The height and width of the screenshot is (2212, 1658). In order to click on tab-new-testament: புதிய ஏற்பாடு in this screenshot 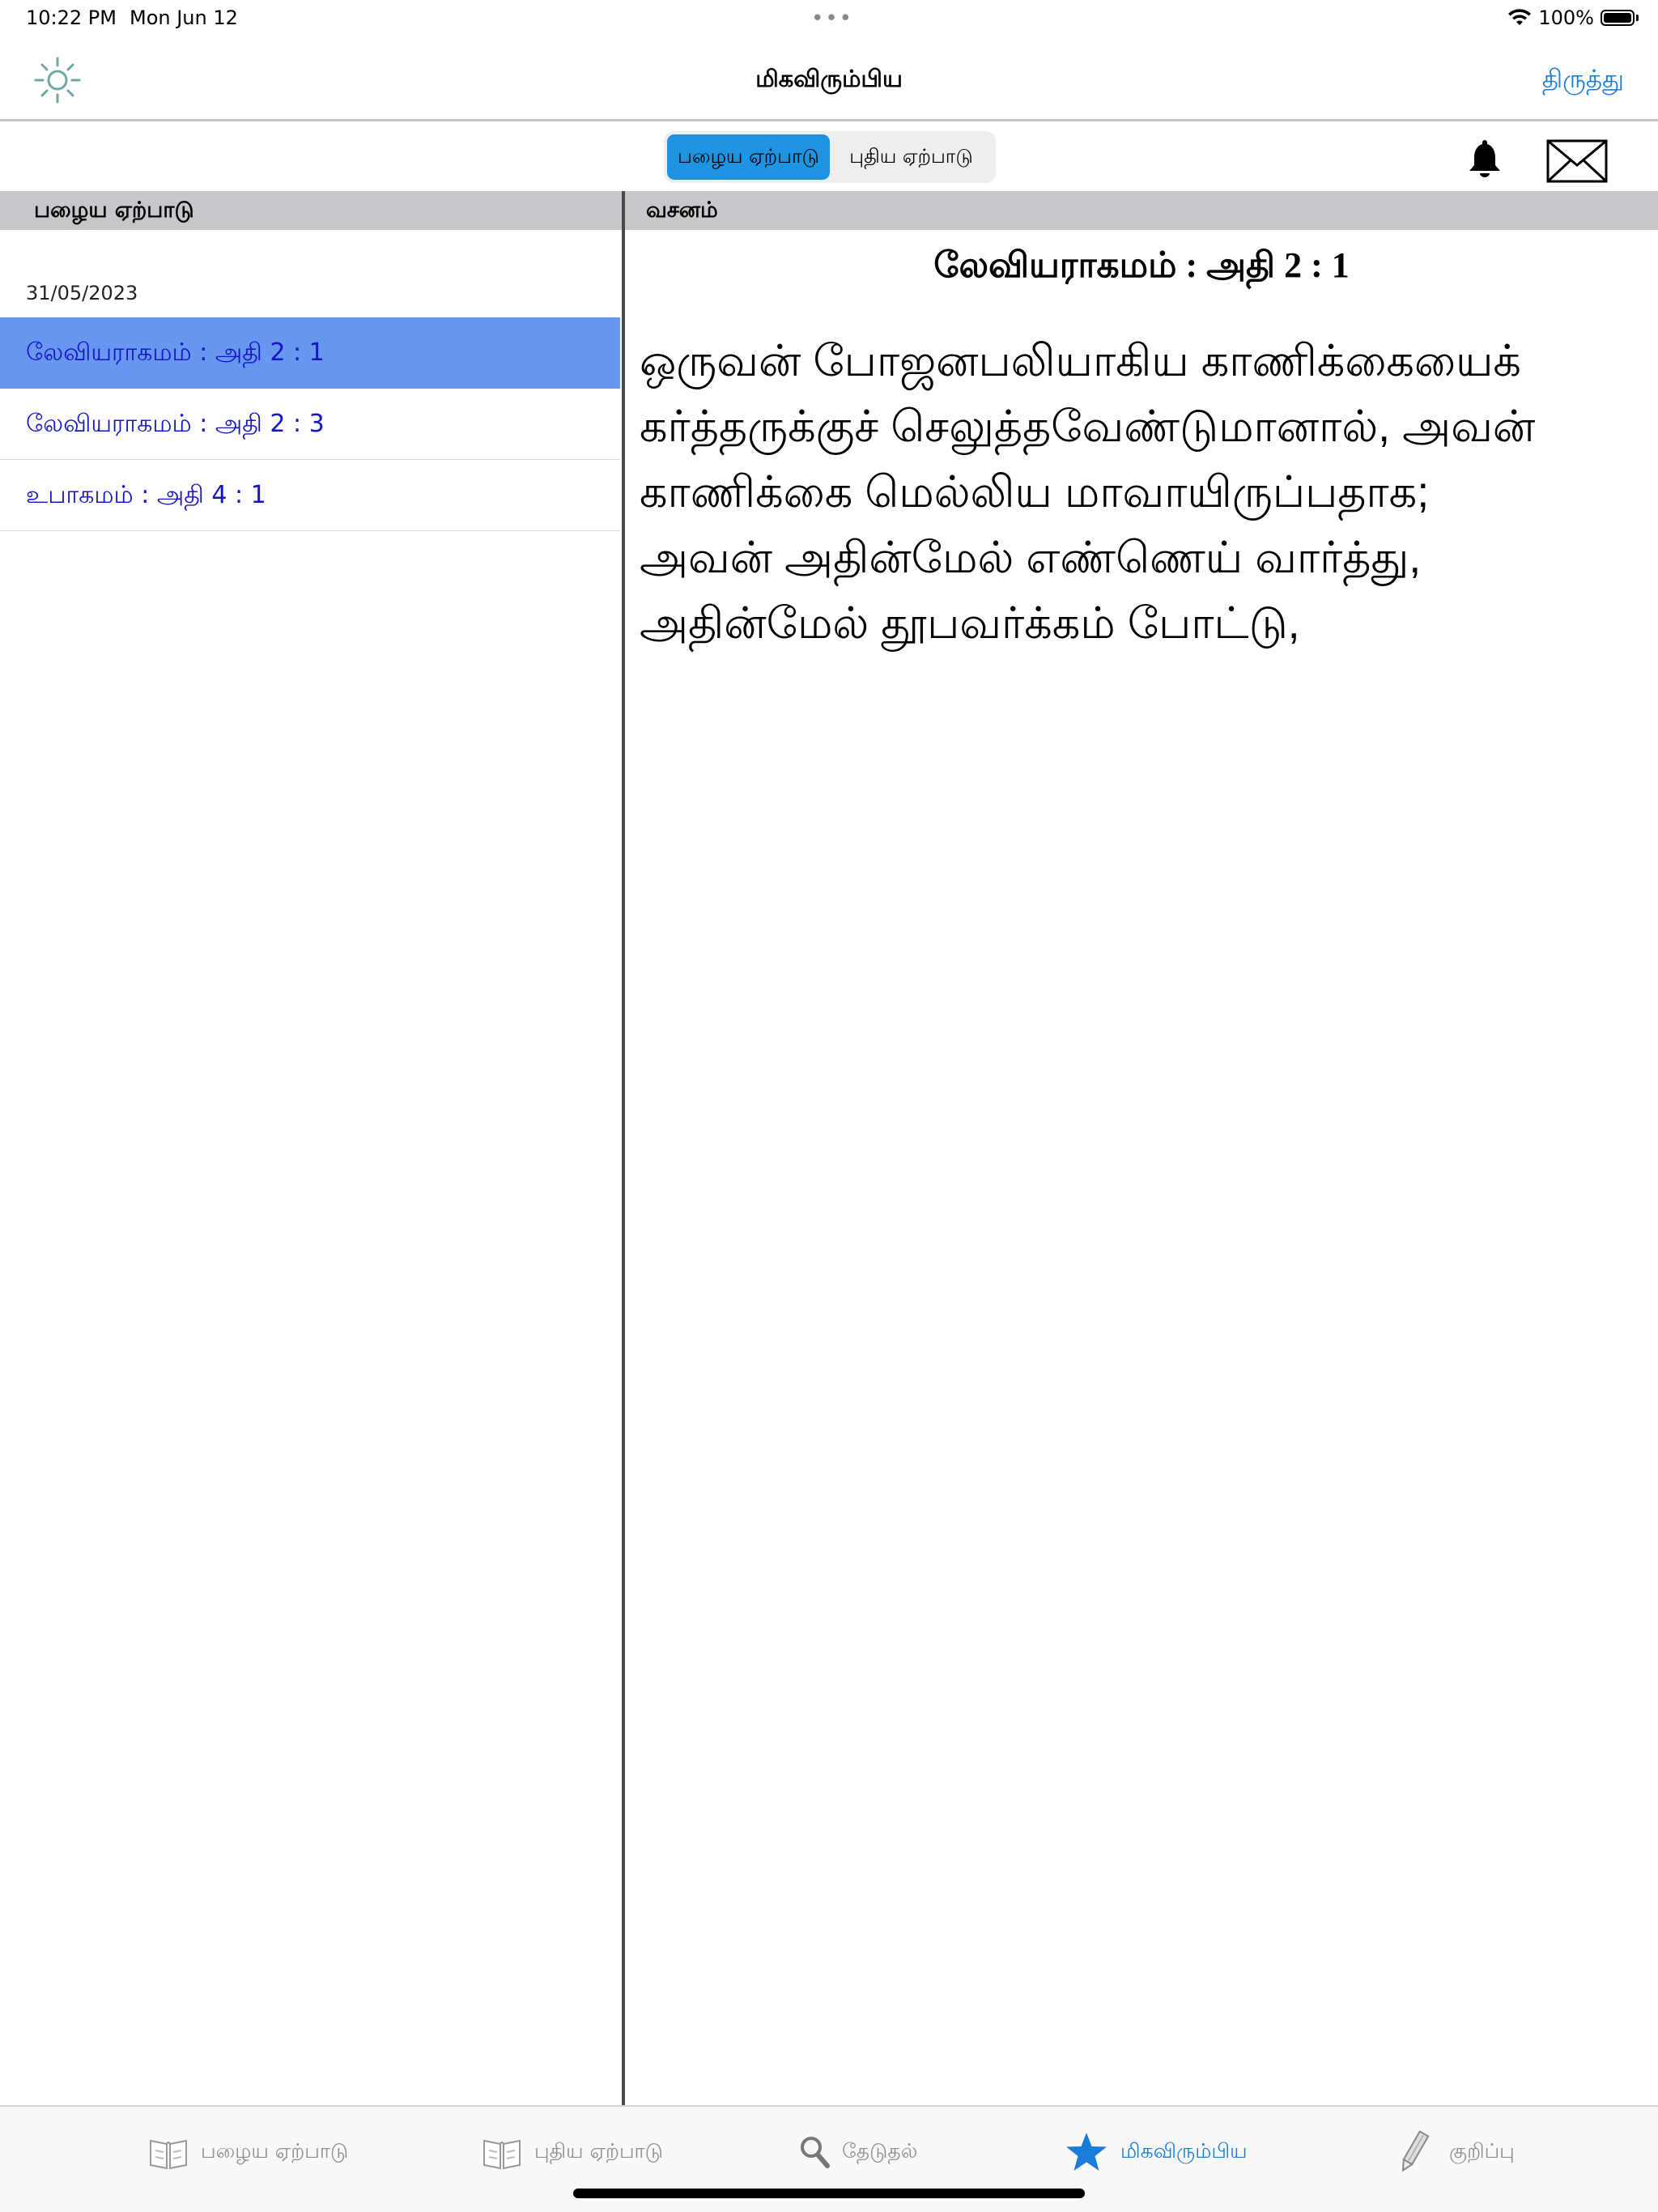, I will do `click(572, 2152)`.